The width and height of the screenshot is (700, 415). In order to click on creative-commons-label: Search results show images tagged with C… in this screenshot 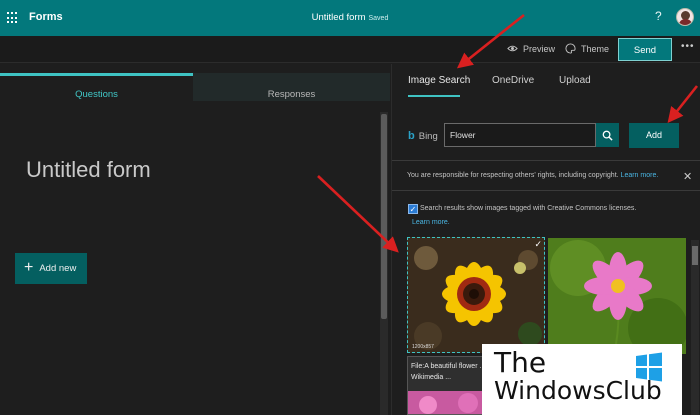, I will do `click(528, 208)`.